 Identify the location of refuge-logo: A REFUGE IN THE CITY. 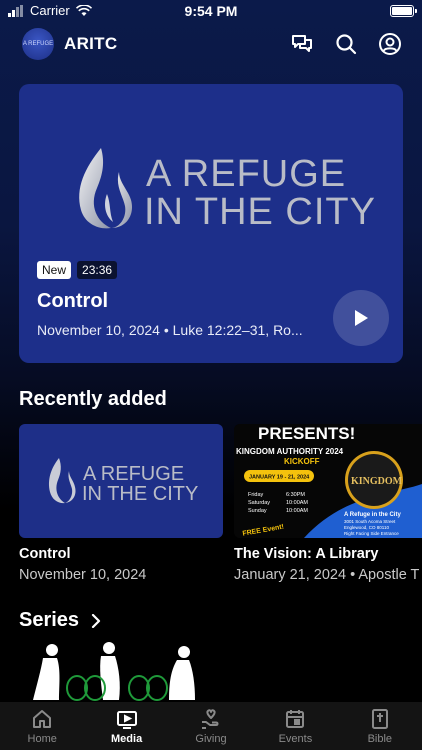
(227, 190).